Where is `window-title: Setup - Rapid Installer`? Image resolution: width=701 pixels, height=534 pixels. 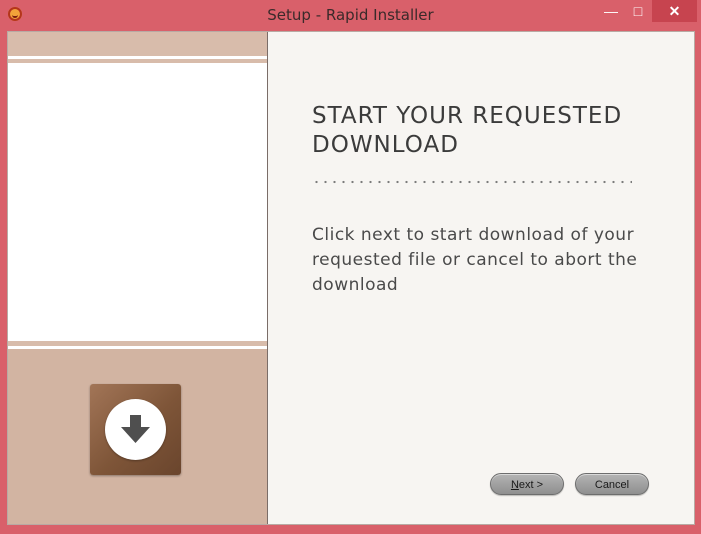 window-title: Setup - Rapid Installer is located at coordinates (350, 15).